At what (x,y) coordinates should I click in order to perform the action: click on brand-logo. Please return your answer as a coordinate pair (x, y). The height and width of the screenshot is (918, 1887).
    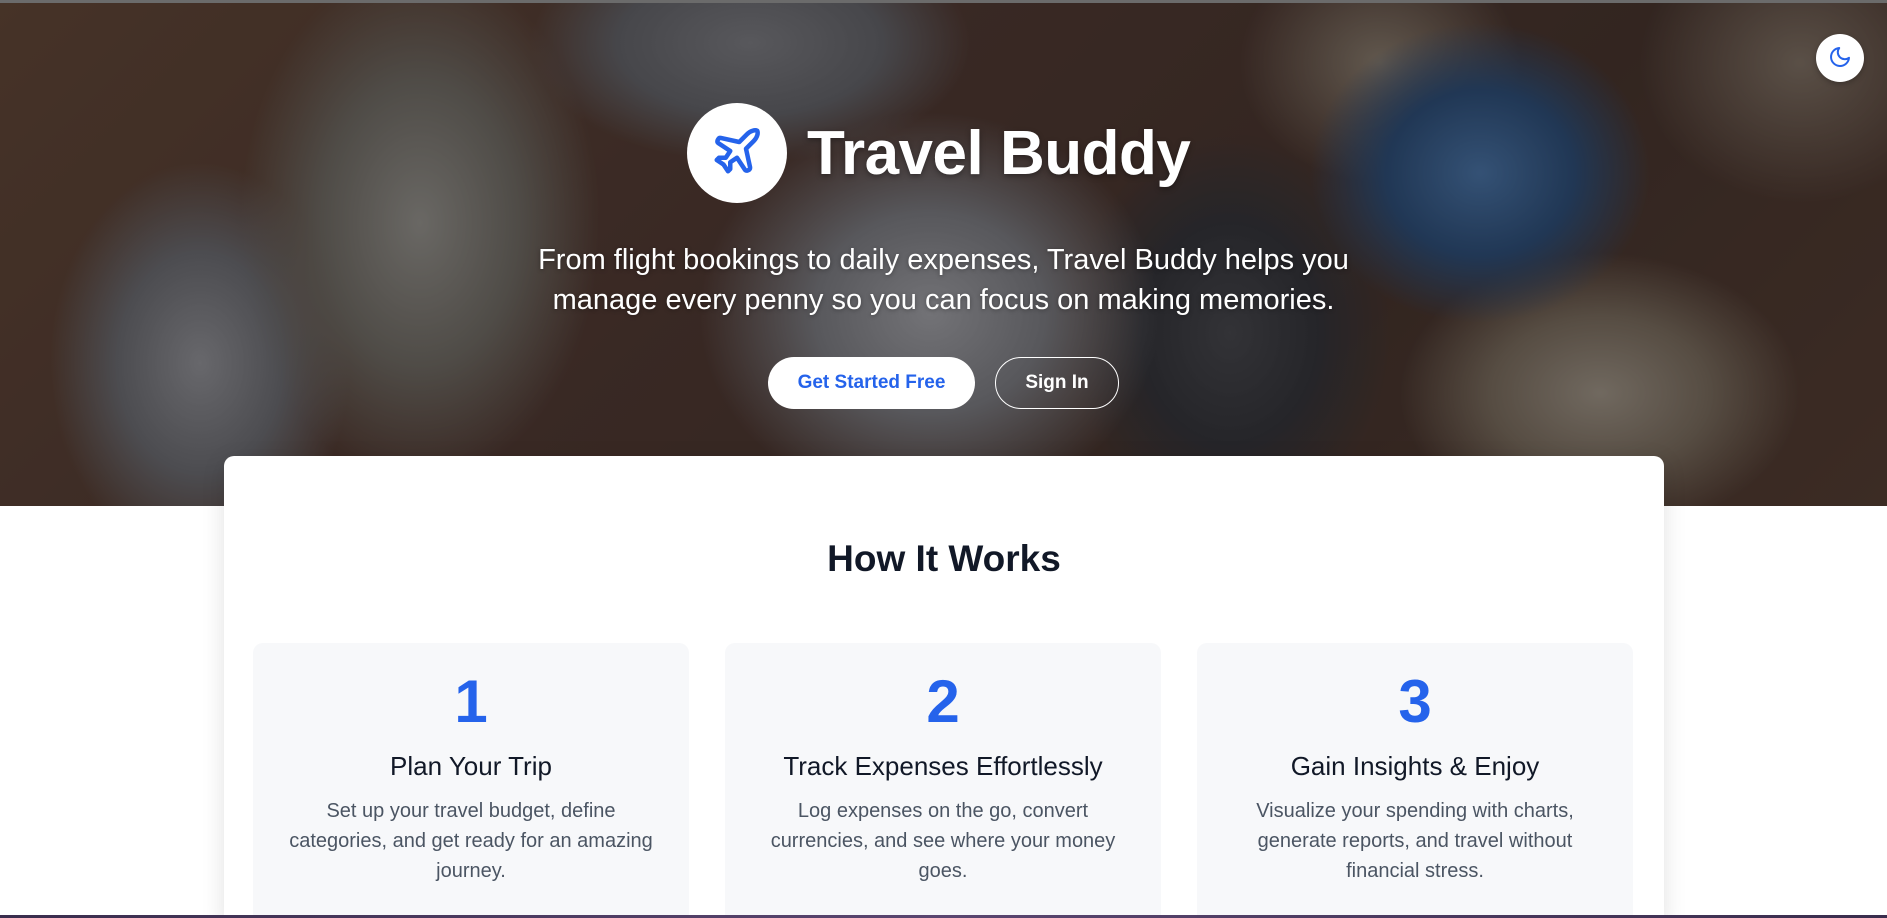
    Looking at the image, I should click on (737, 153).